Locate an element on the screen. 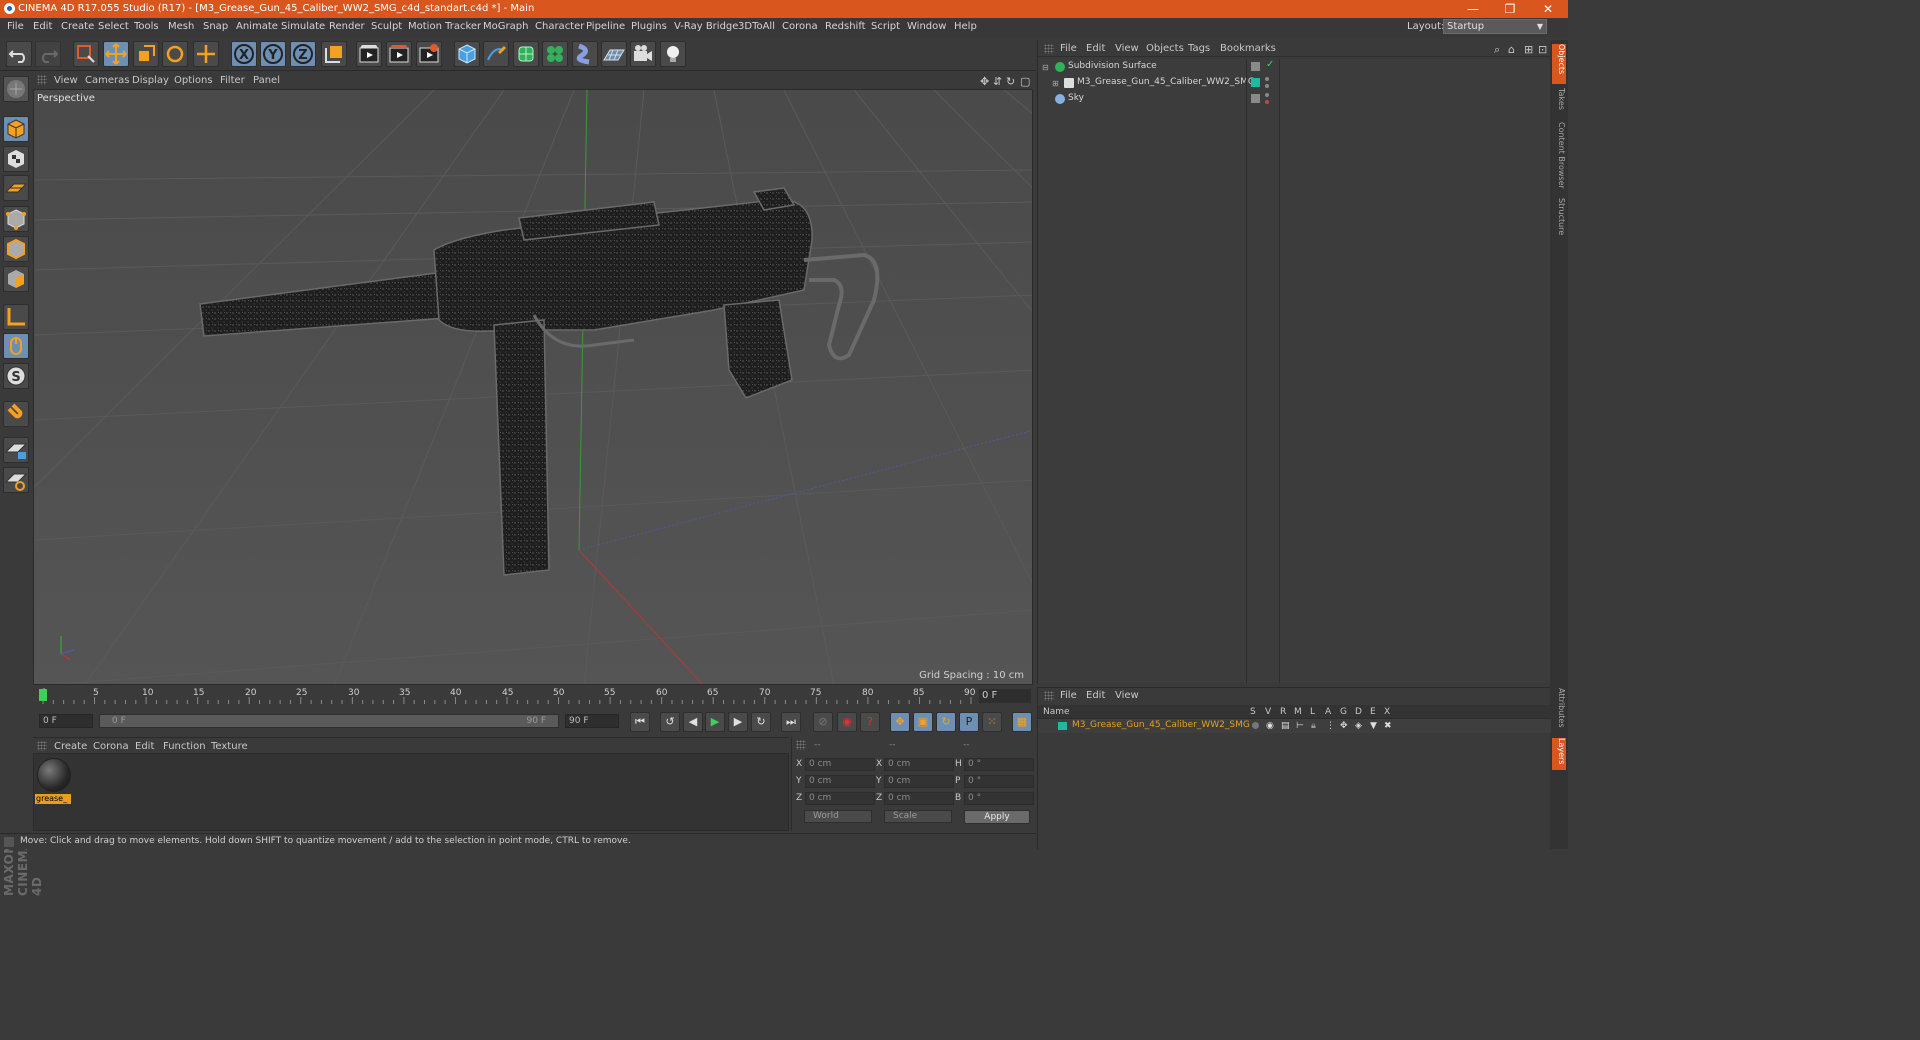 This screenshot has width=1920, height=1040. visible-eye-icon: ◉ is located at coordinates (1270, 726).